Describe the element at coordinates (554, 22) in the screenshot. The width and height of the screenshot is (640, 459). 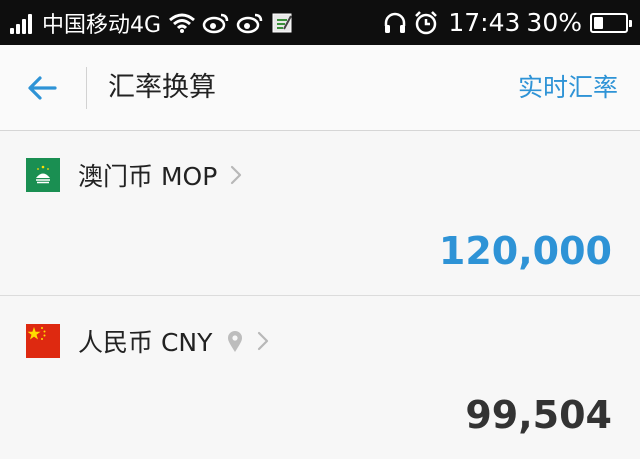
I see `battery-percent: 30%` at that location.